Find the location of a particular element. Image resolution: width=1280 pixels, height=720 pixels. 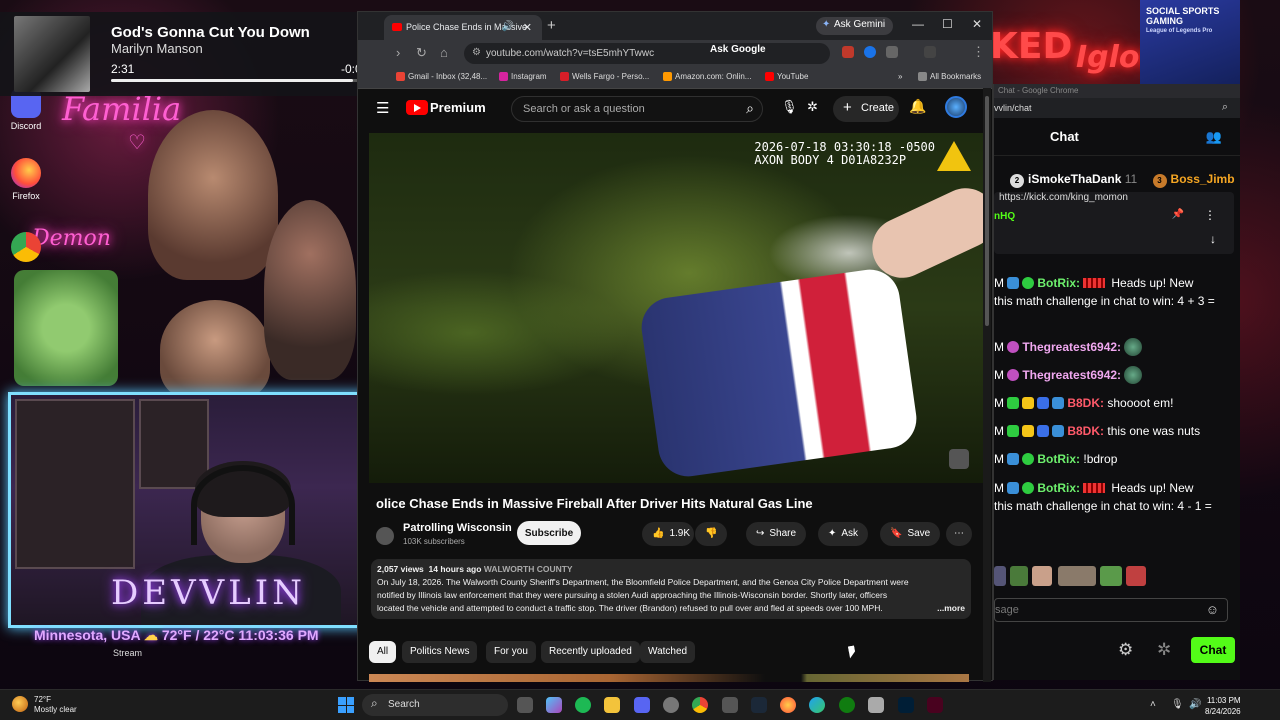

avatar is located at coordinates (956, 107).